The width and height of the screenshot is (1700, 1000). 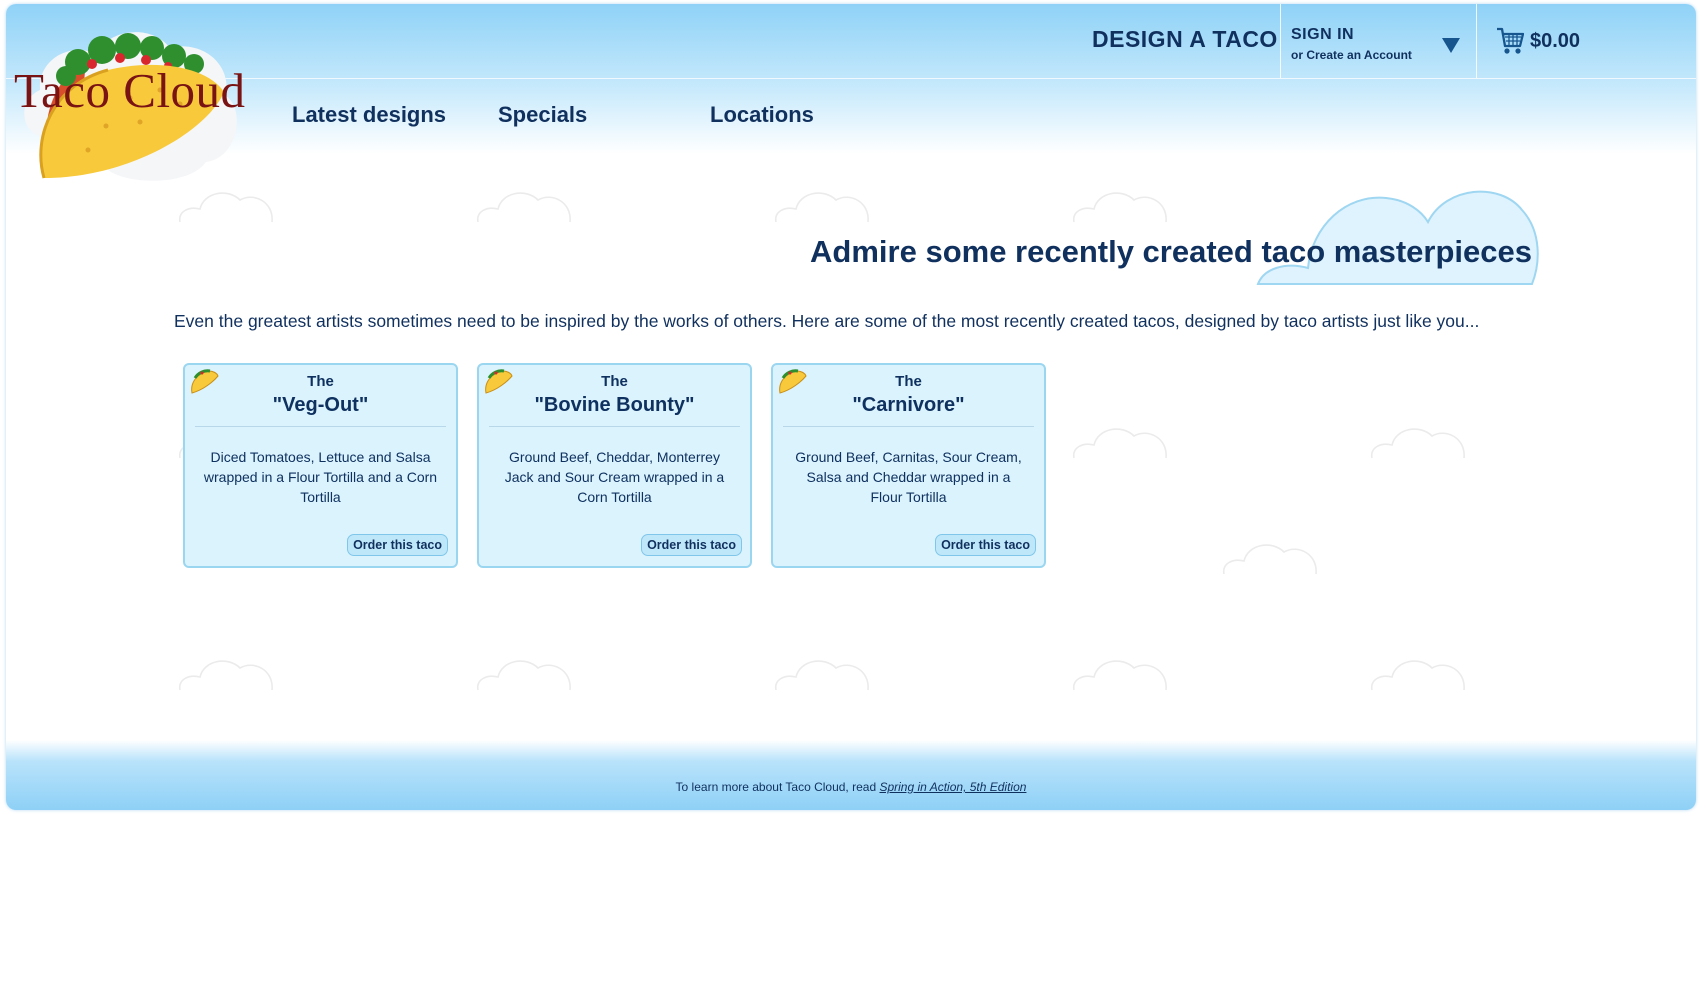 What do you see at coordinates (130, 90) in the screenshot?
I see `logo-text: Taco Cloud` at bounding box center [130, 90].